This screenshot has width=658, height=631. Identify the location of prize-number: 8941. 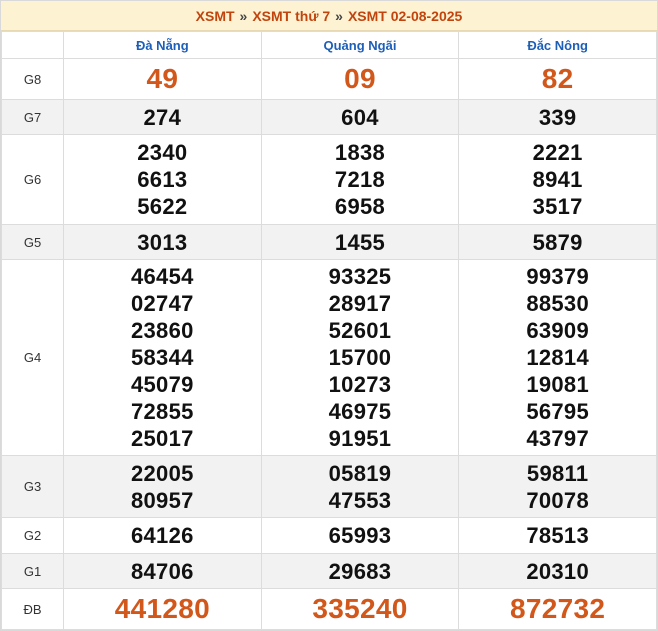
(557, 179).